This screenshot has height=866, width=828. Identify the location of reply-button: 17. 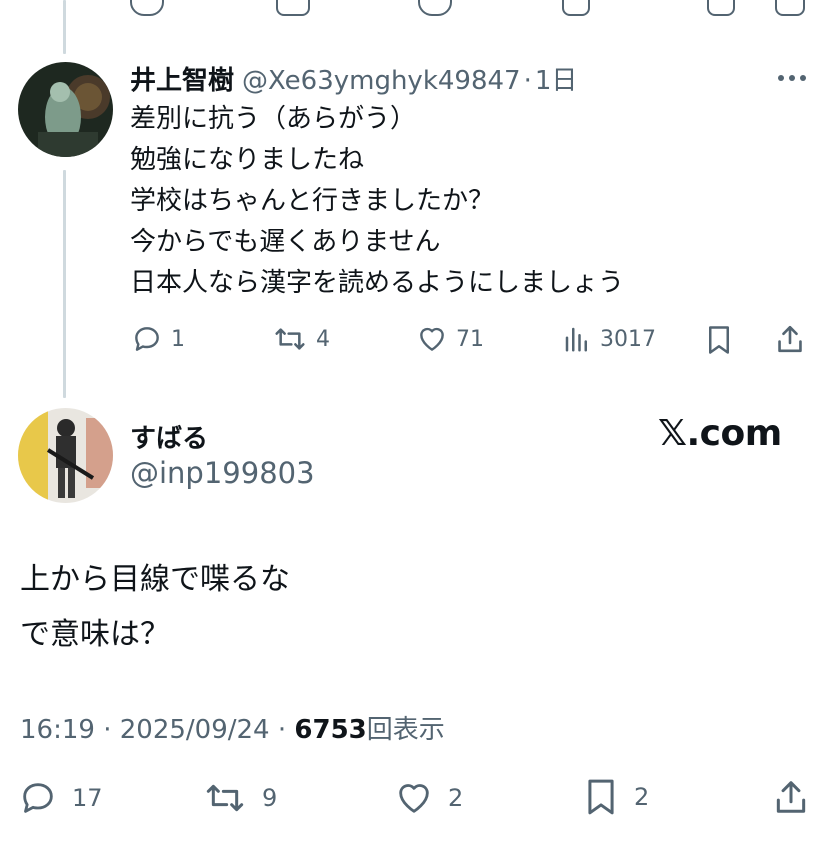
(60, 798).